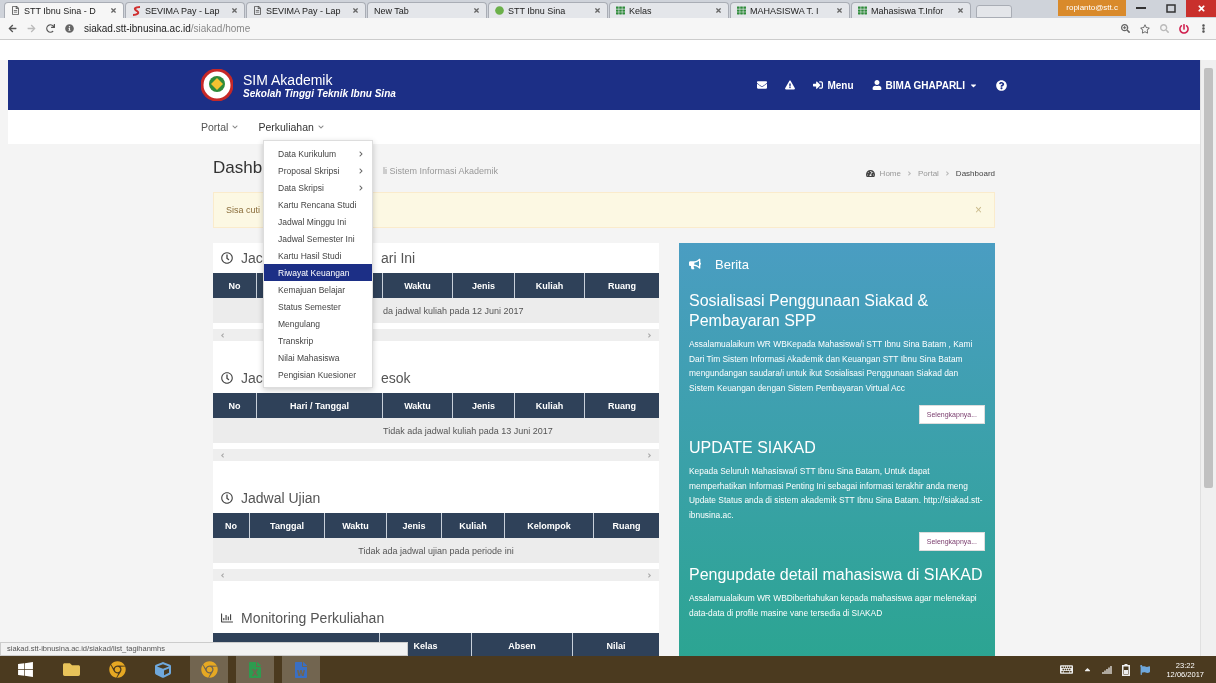 This screenshot has height=683, width=1216. I want to click on news-headline: Pengupdate detail mahasiswa di SIAKAD, so click(836, 575).